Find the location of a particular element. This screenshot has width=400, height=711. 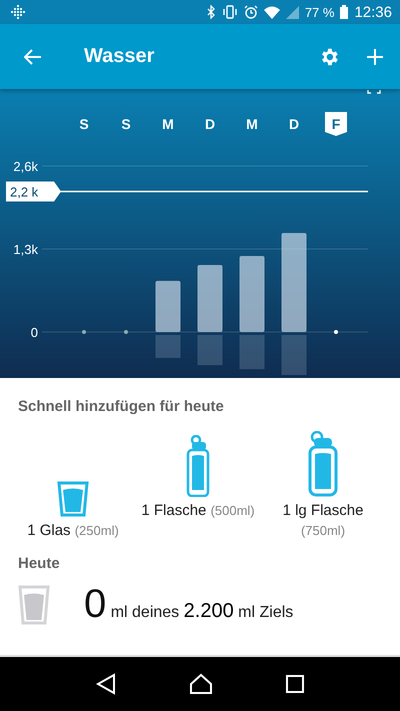

clock: 12:36 is located at coordinates (373, 12).